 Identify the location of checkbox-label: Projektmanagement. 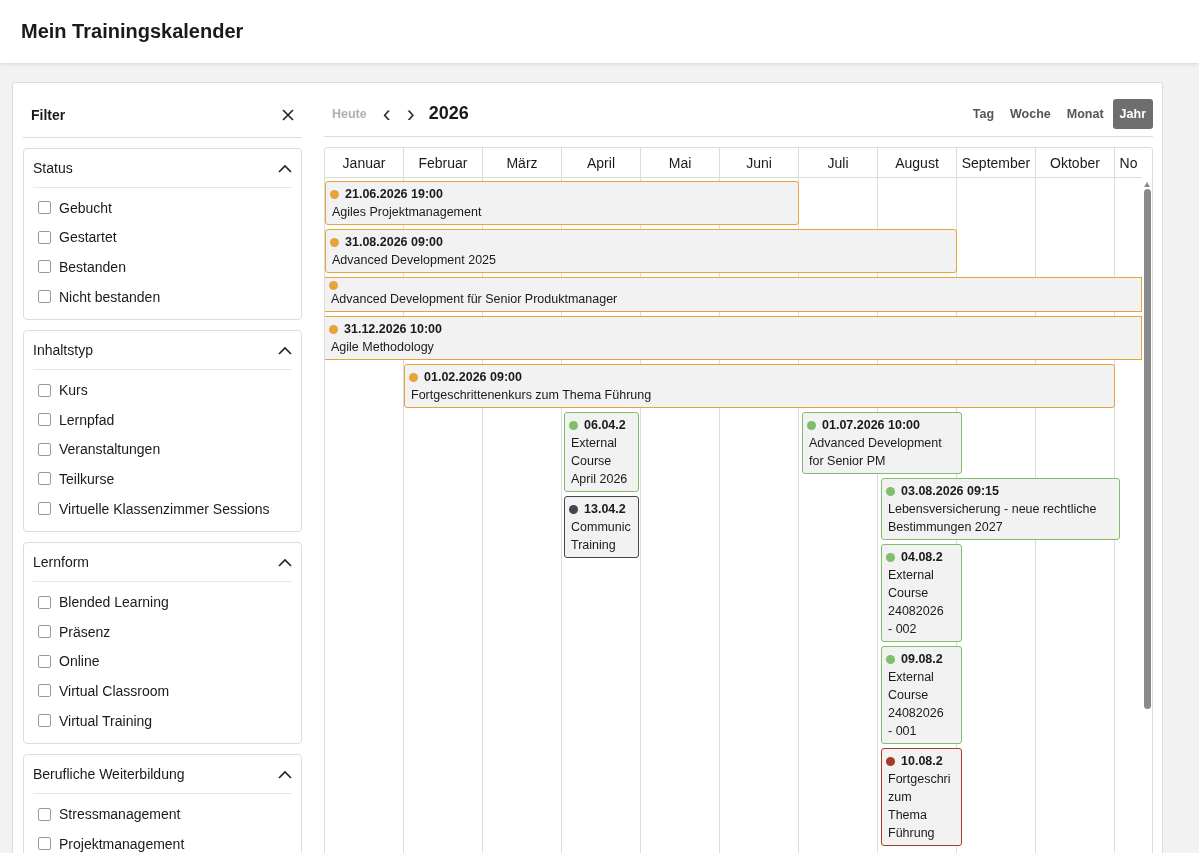
(122, 843).